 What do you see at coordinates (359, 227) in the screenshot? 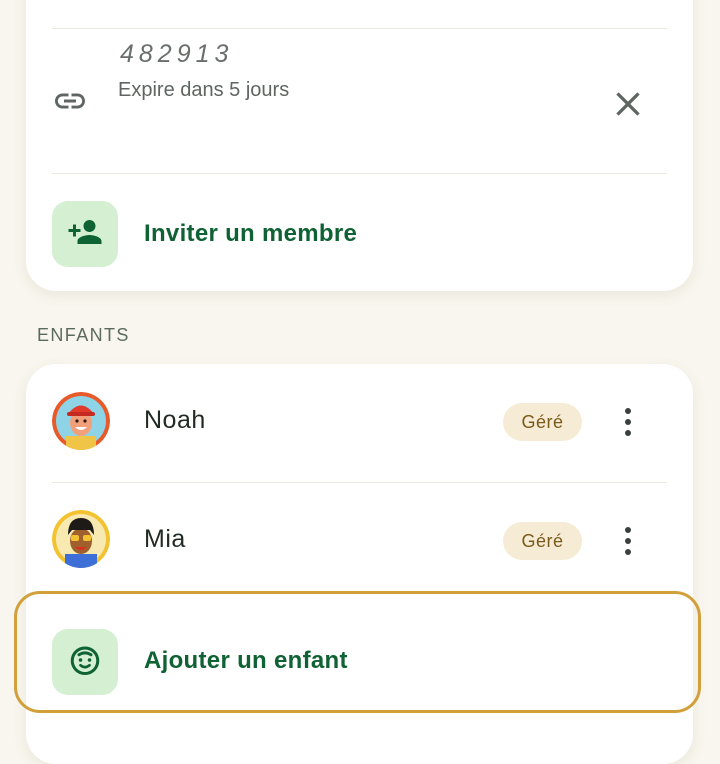
I see `invite-member-button: Inviter un membre` at bounding box center [359, 227].